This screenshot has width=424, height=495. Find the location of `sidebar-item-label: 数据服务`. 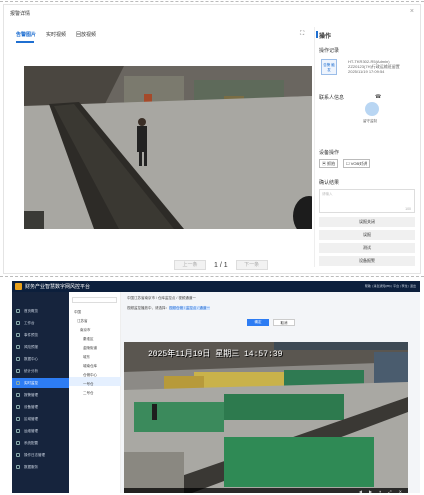

sidebar-item-label: 数据服务 is located at coordinates (31, 467).